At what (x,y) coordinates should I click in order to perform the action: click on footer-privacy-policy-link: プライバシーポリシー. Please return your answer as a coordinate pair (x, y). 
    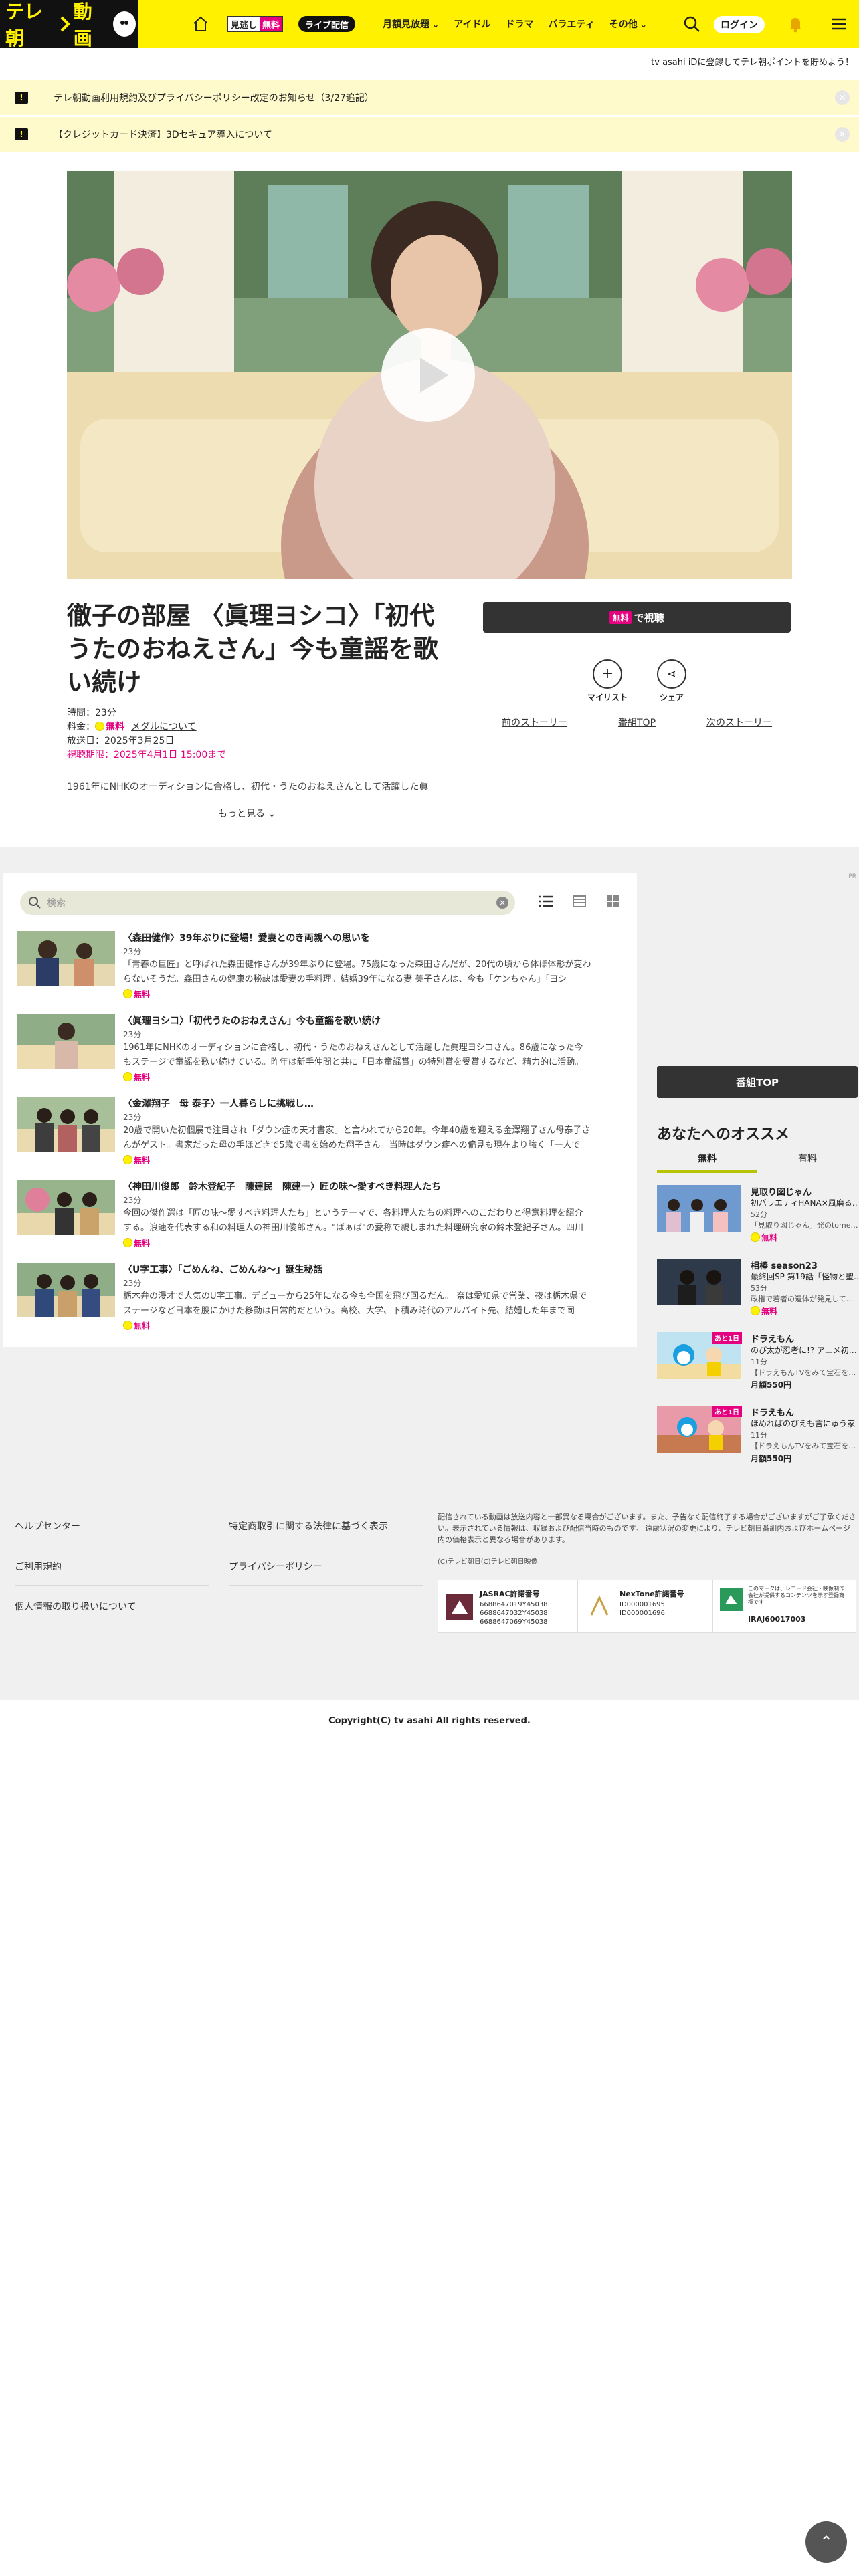
    Looking at the image, I should click on (326, 1573).